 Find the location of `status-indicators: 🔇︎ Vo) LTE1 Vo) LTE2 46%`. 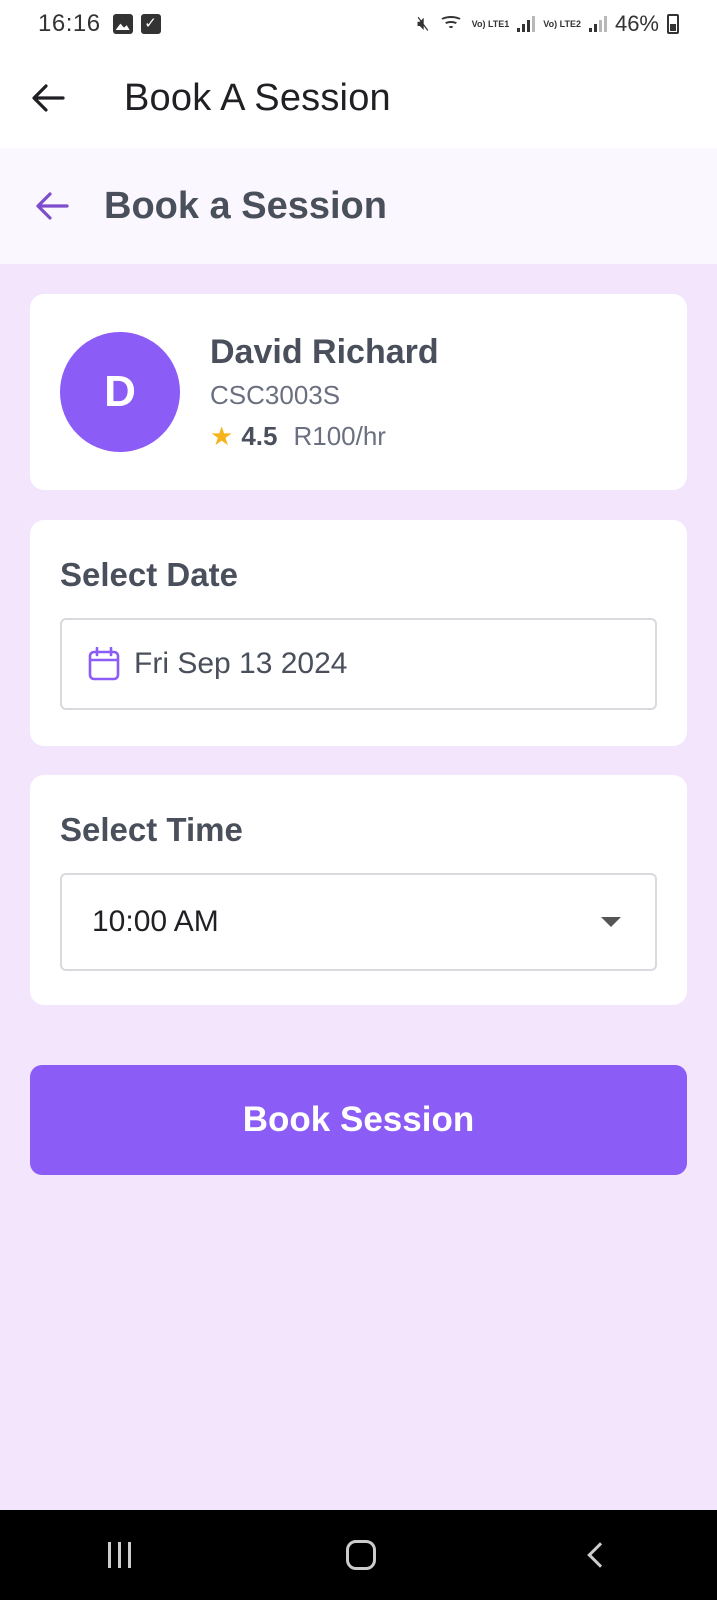

status-indicators: 🔇︎ Vo) LTE1 Vo) LTE2 46% is located at coordinates (548, 24).